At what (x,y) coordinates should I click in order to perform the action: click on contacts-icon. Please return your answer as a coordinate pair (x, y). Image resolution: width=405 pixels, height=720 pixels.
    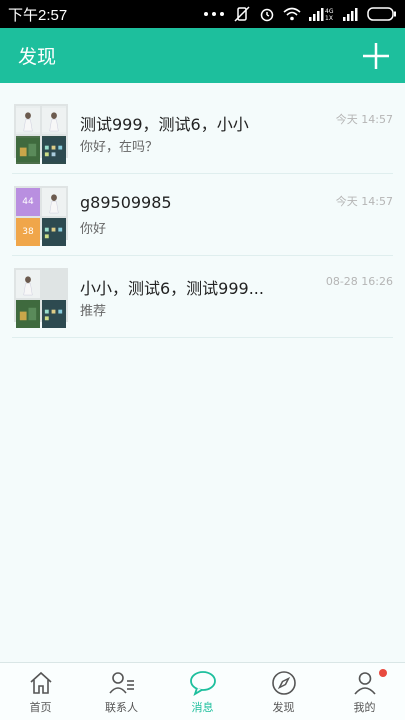
    Looking at the image, I should click on (121, 683).